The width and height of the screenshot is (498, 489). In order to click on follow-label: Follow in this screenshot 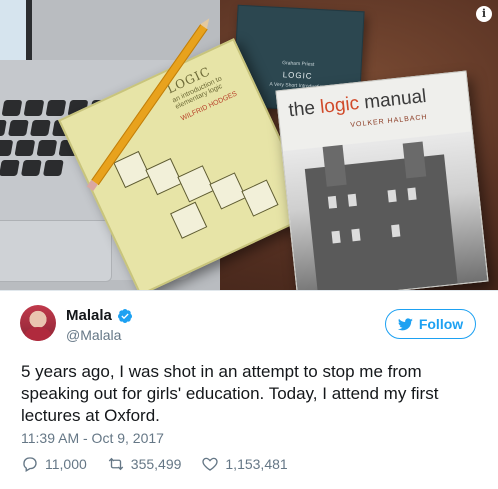, I will do `click(441, 324)`.